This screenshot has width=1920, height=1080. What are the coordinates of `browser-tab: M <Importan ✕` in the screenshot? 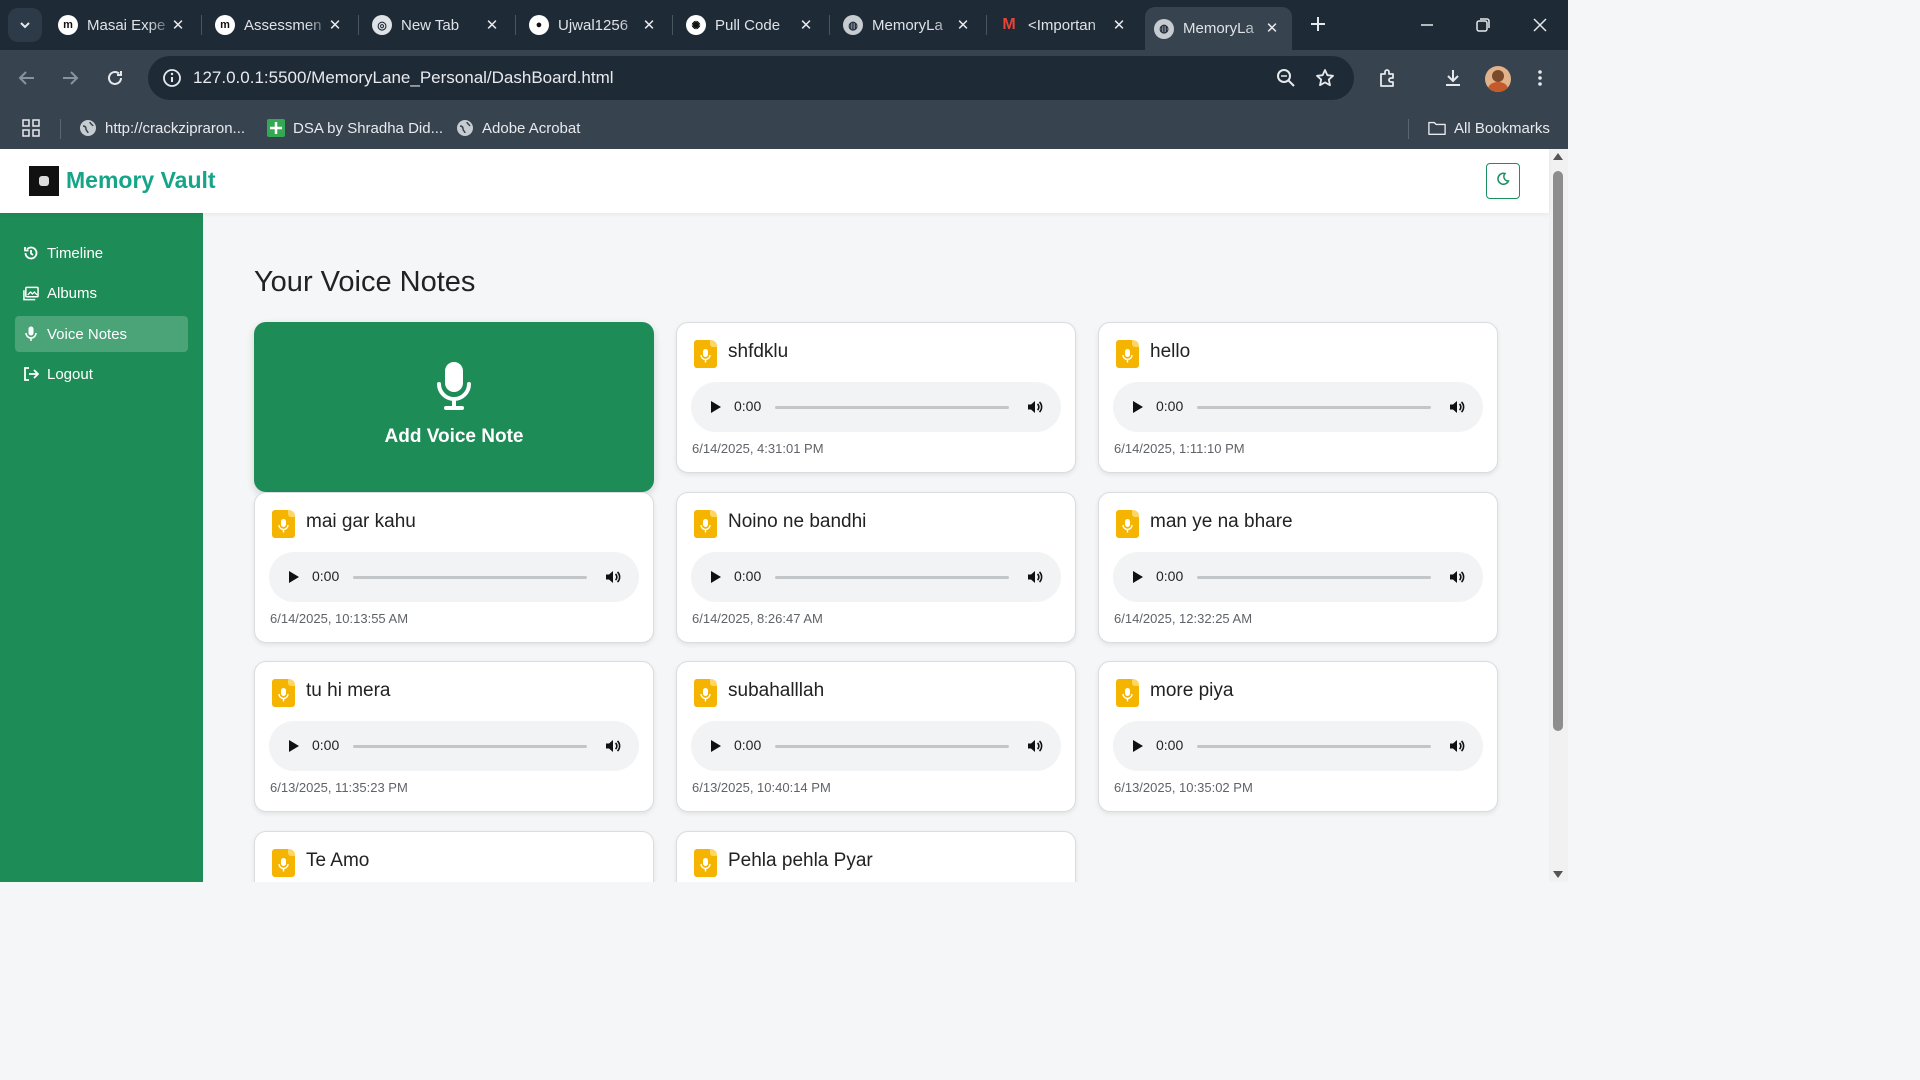 It's located at (1064, 25).